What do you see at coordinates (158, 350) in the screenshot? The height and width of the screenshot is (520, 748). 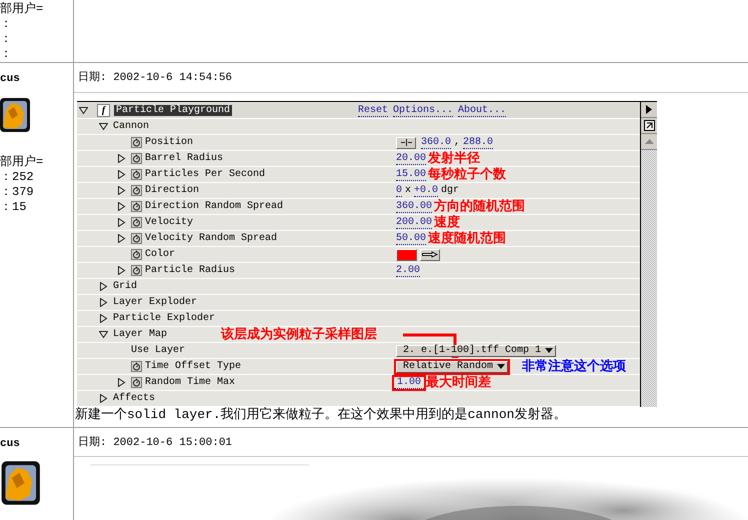 I see `property-label: Use Layer` at bounding box center [158, 350].